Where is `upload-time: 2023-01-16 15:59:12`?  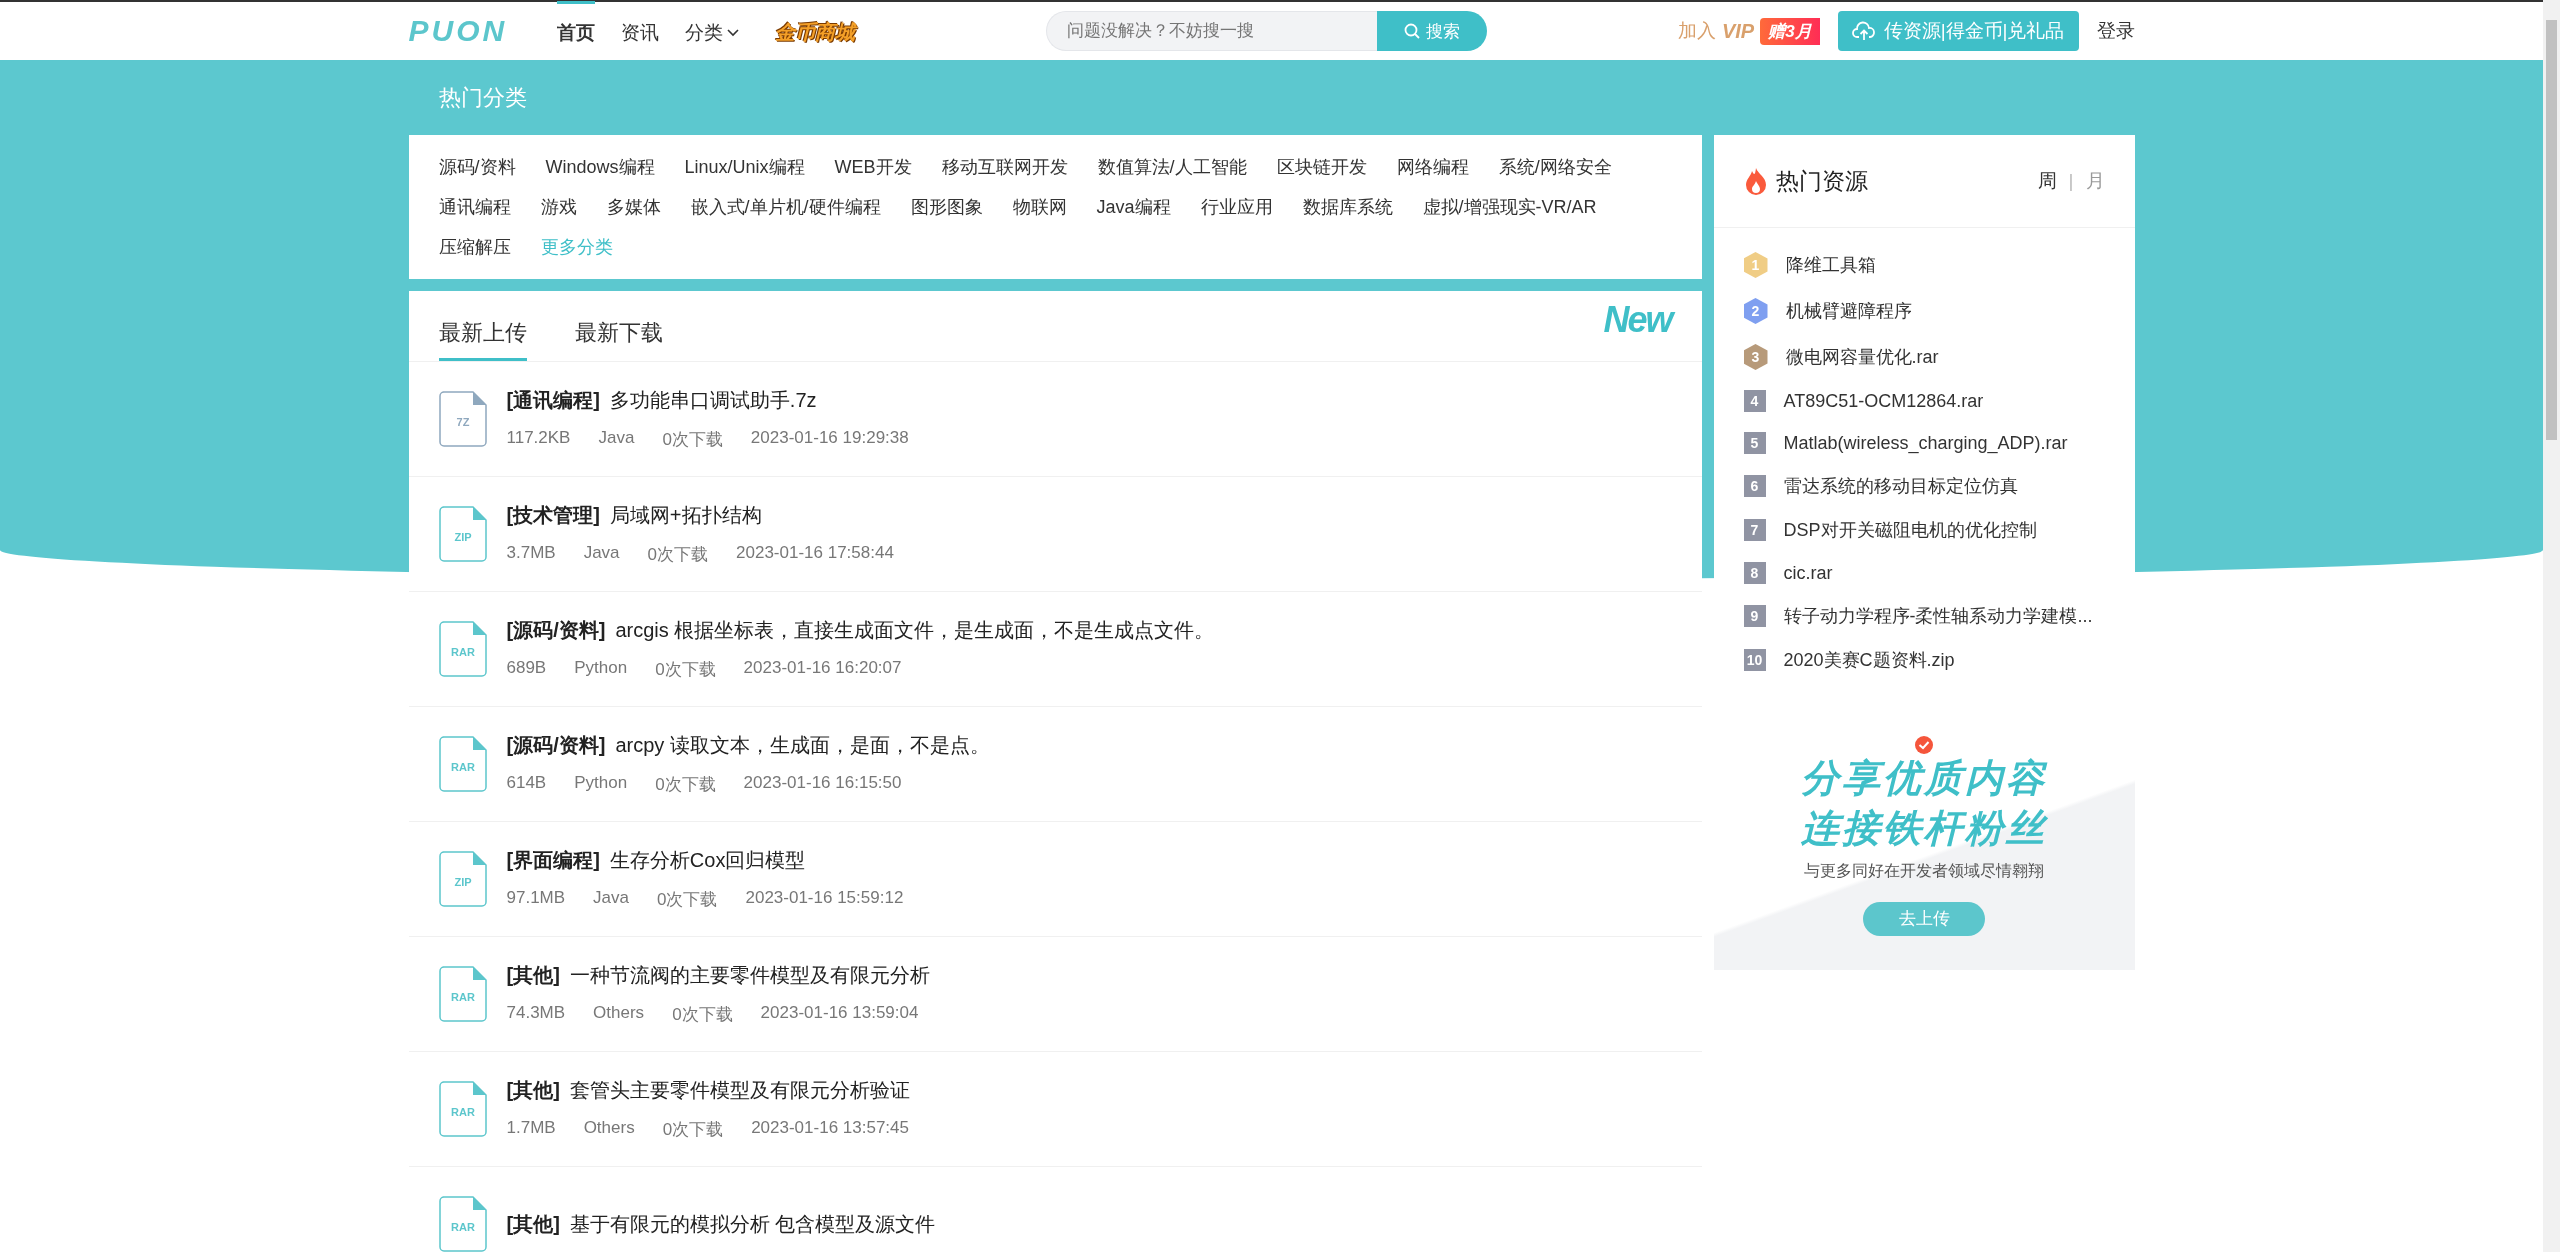
upload-time: 2023-01-16 15:59:12 is located at coordinates (824, 898).